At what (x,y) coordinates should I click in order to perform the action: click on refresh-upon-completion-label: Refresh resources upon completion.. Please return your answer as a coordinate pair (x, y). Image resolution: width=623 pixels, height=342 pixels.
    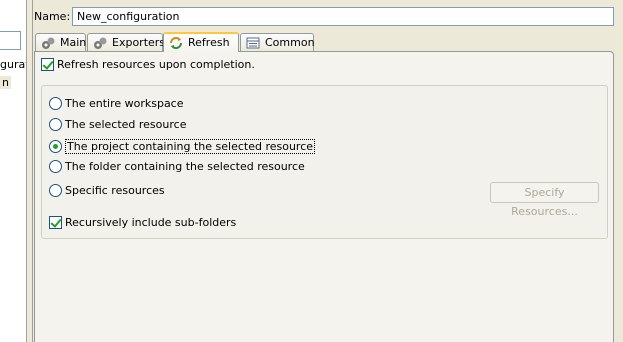
    Looking at the image, I should click on (156, 64).